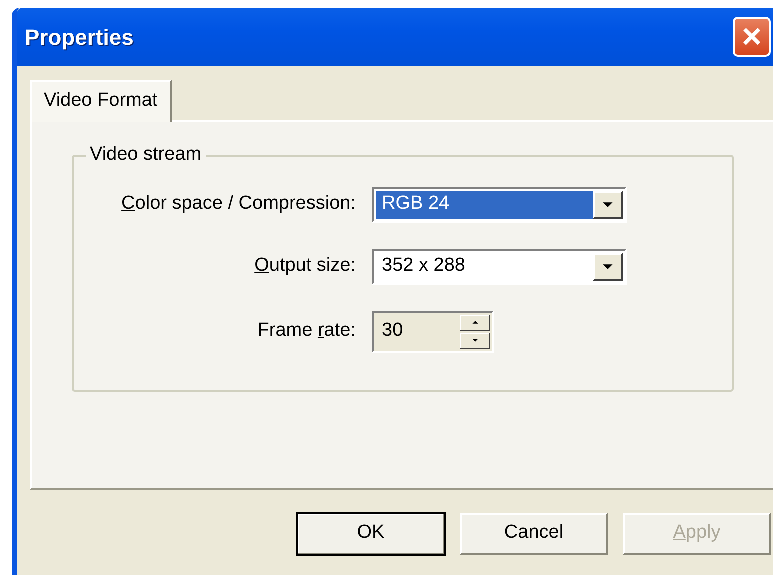 The width and height of the screenshot is (773, 575). I want to click on close-button: ×, so click(752, 37).